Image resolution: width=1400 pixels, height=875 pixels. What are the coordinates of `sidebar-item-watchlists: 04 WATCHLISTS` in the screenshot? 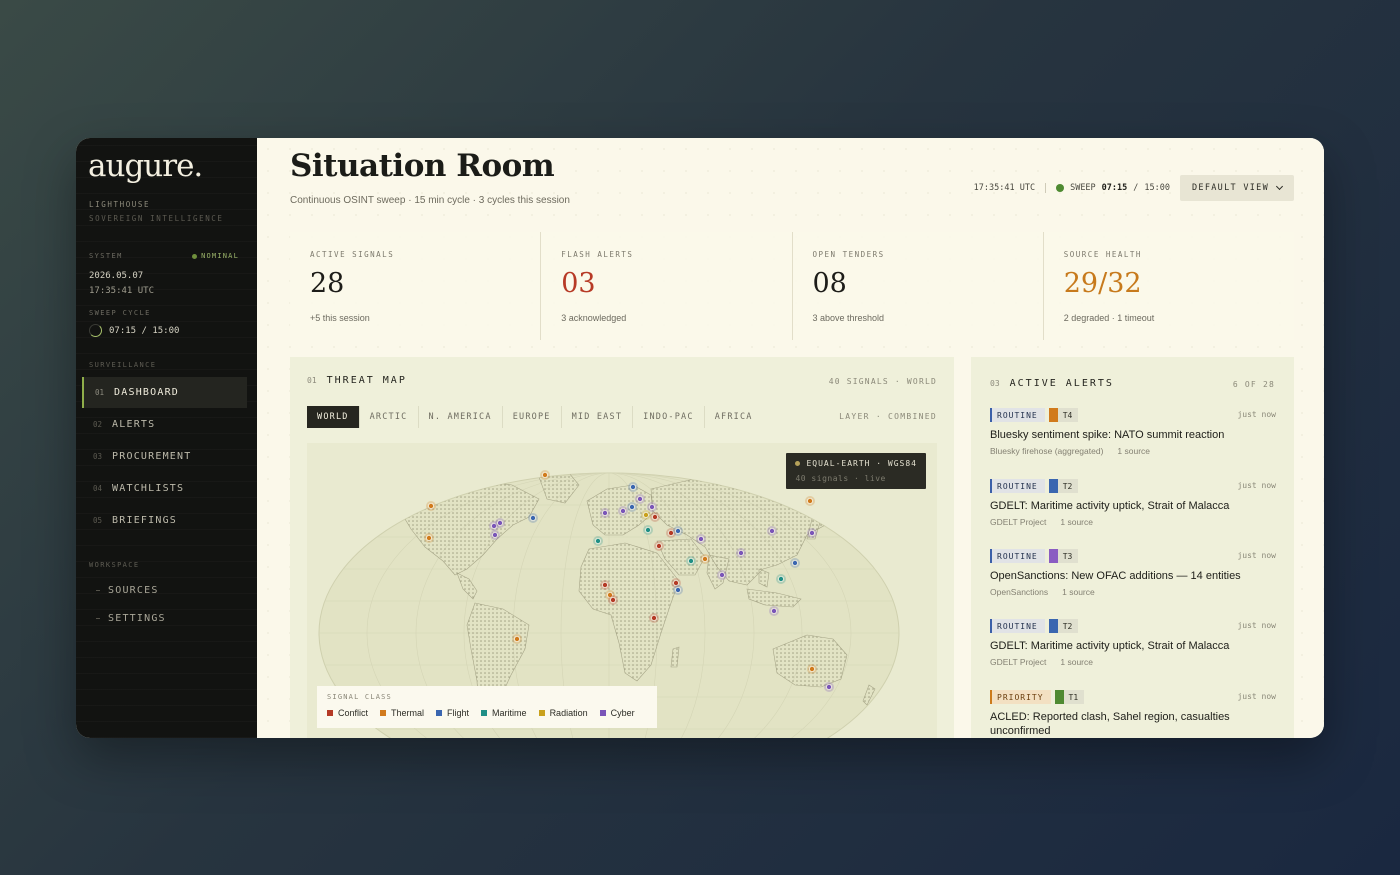 It's located at (164, 488).